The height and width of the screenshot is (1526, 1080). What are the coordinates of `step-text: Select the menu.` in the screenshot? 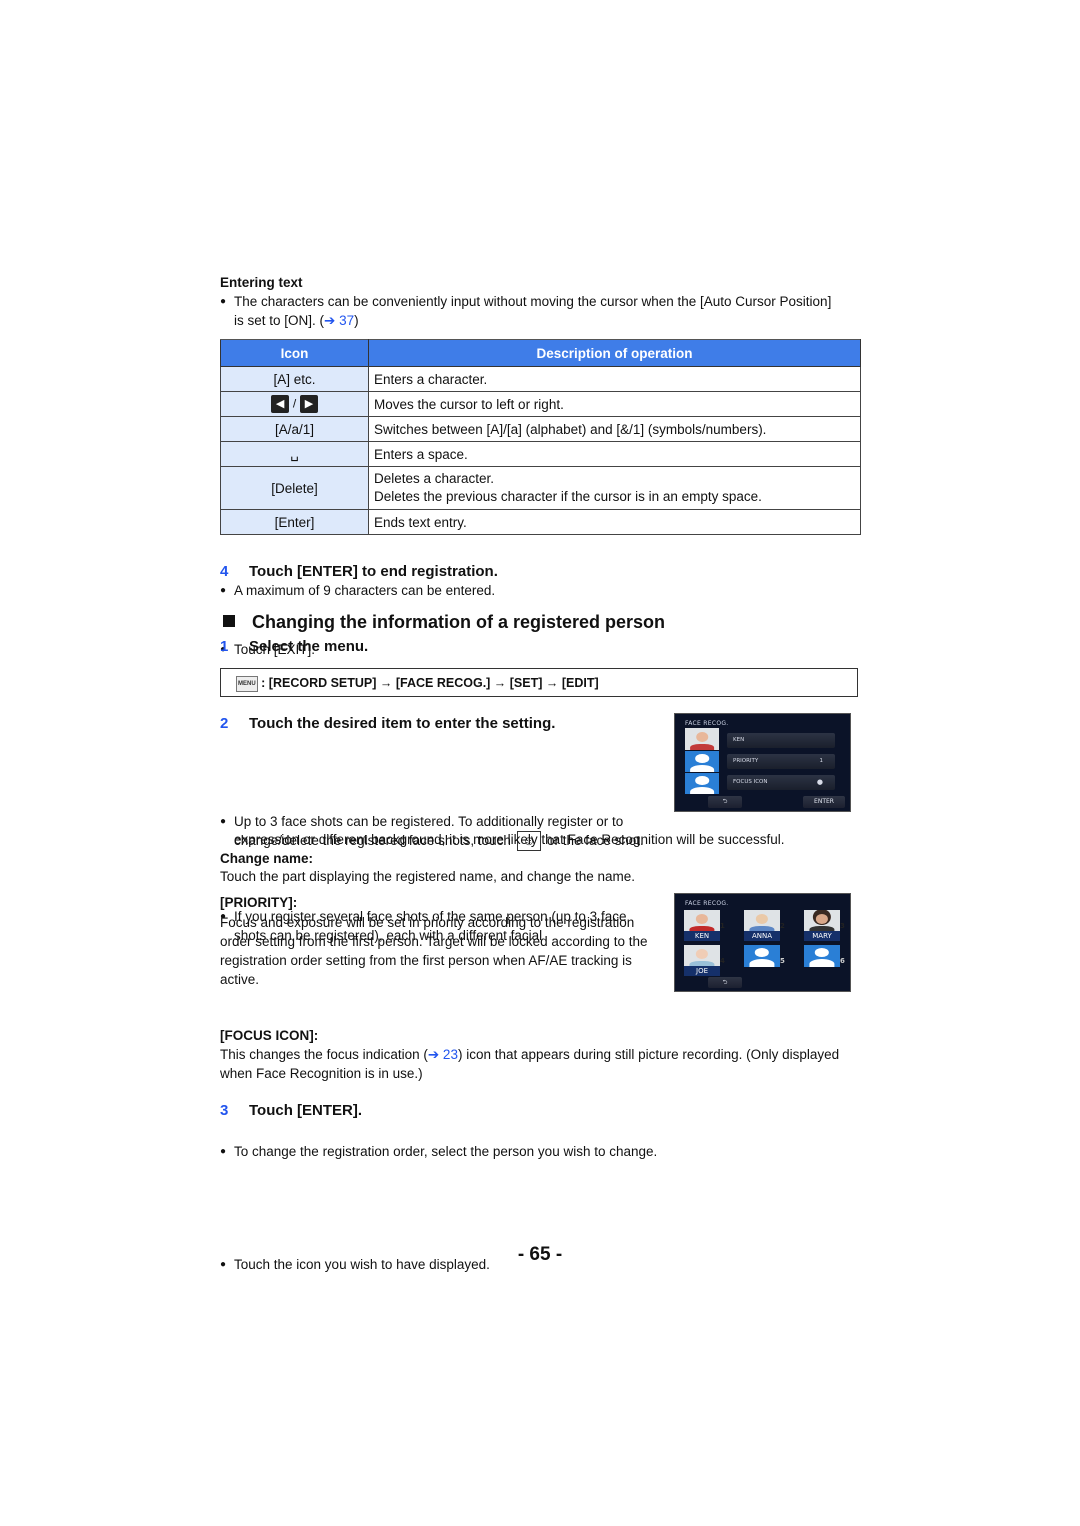 It's located at (309, 646).